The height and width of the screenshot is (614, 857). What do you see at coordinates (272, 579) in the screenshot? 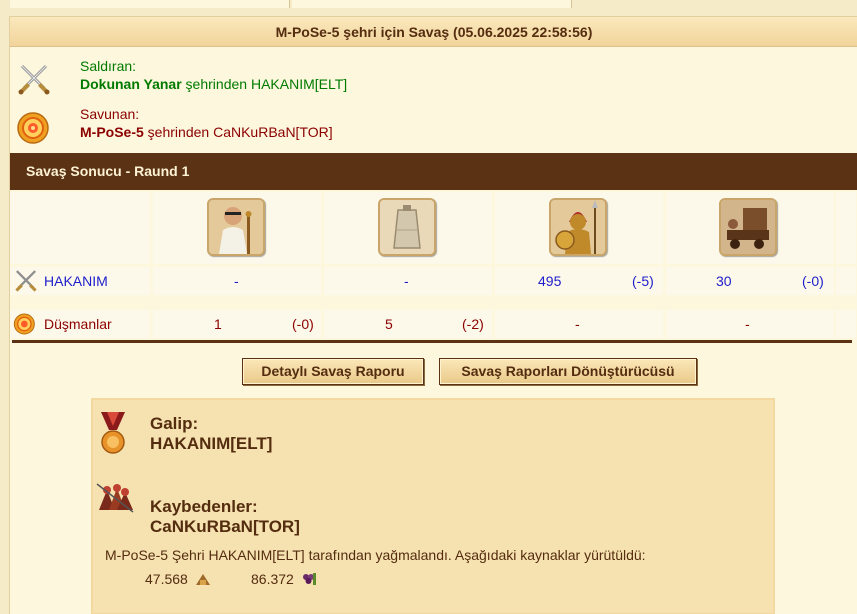
I see `resource-amount-wine: 86.372` at bounding box center [272, 579].